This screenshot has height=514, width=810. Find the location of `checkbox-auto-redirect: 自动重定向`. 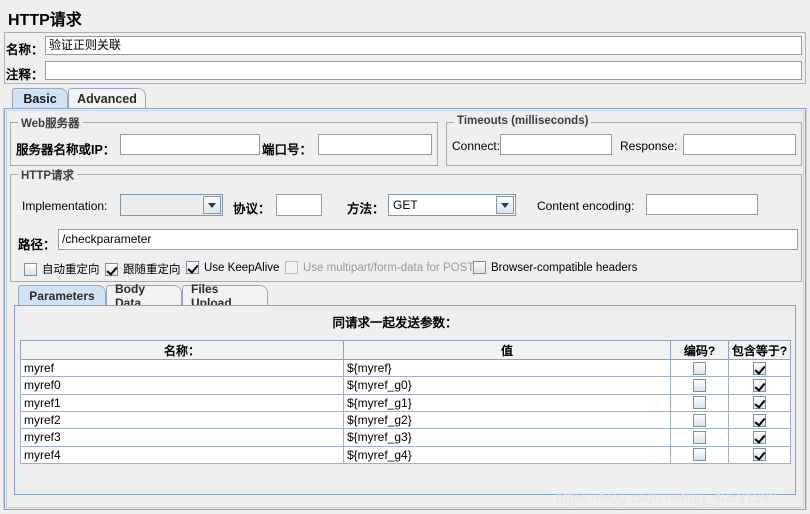

checkbox-auto-redirect: 自动重定向 is located at coordinates (62, 269).